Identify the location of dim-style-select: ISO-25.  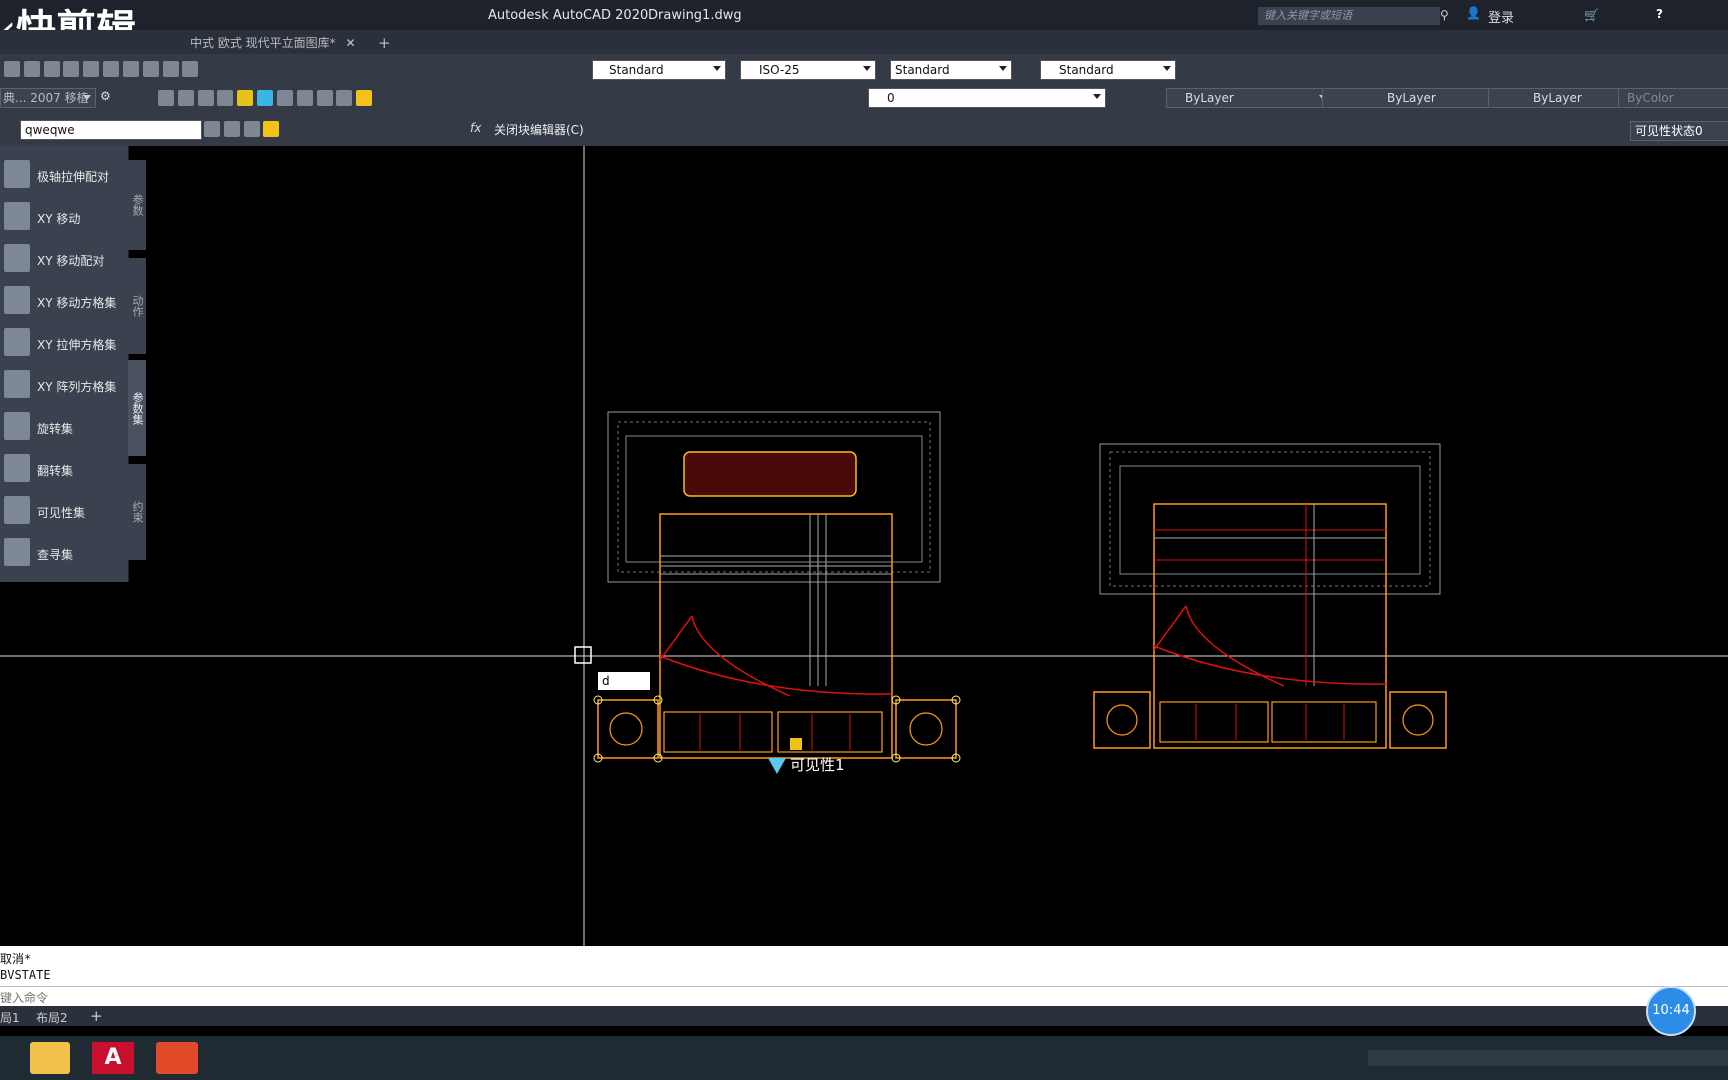
(808, 70).